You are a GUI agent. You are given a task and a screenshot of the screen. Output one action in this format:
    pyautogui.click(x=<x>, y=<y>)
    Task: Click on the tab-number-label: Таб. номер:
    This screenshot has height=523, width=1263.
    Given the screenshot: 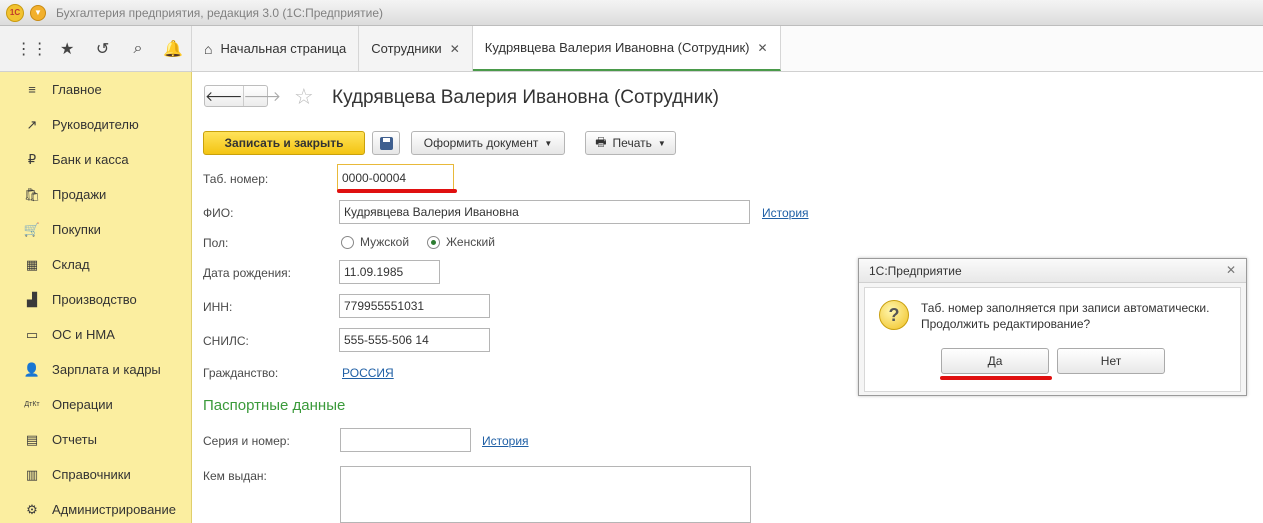 What is the action you would take?
    pyautogui.click(x=236, y=179)
    